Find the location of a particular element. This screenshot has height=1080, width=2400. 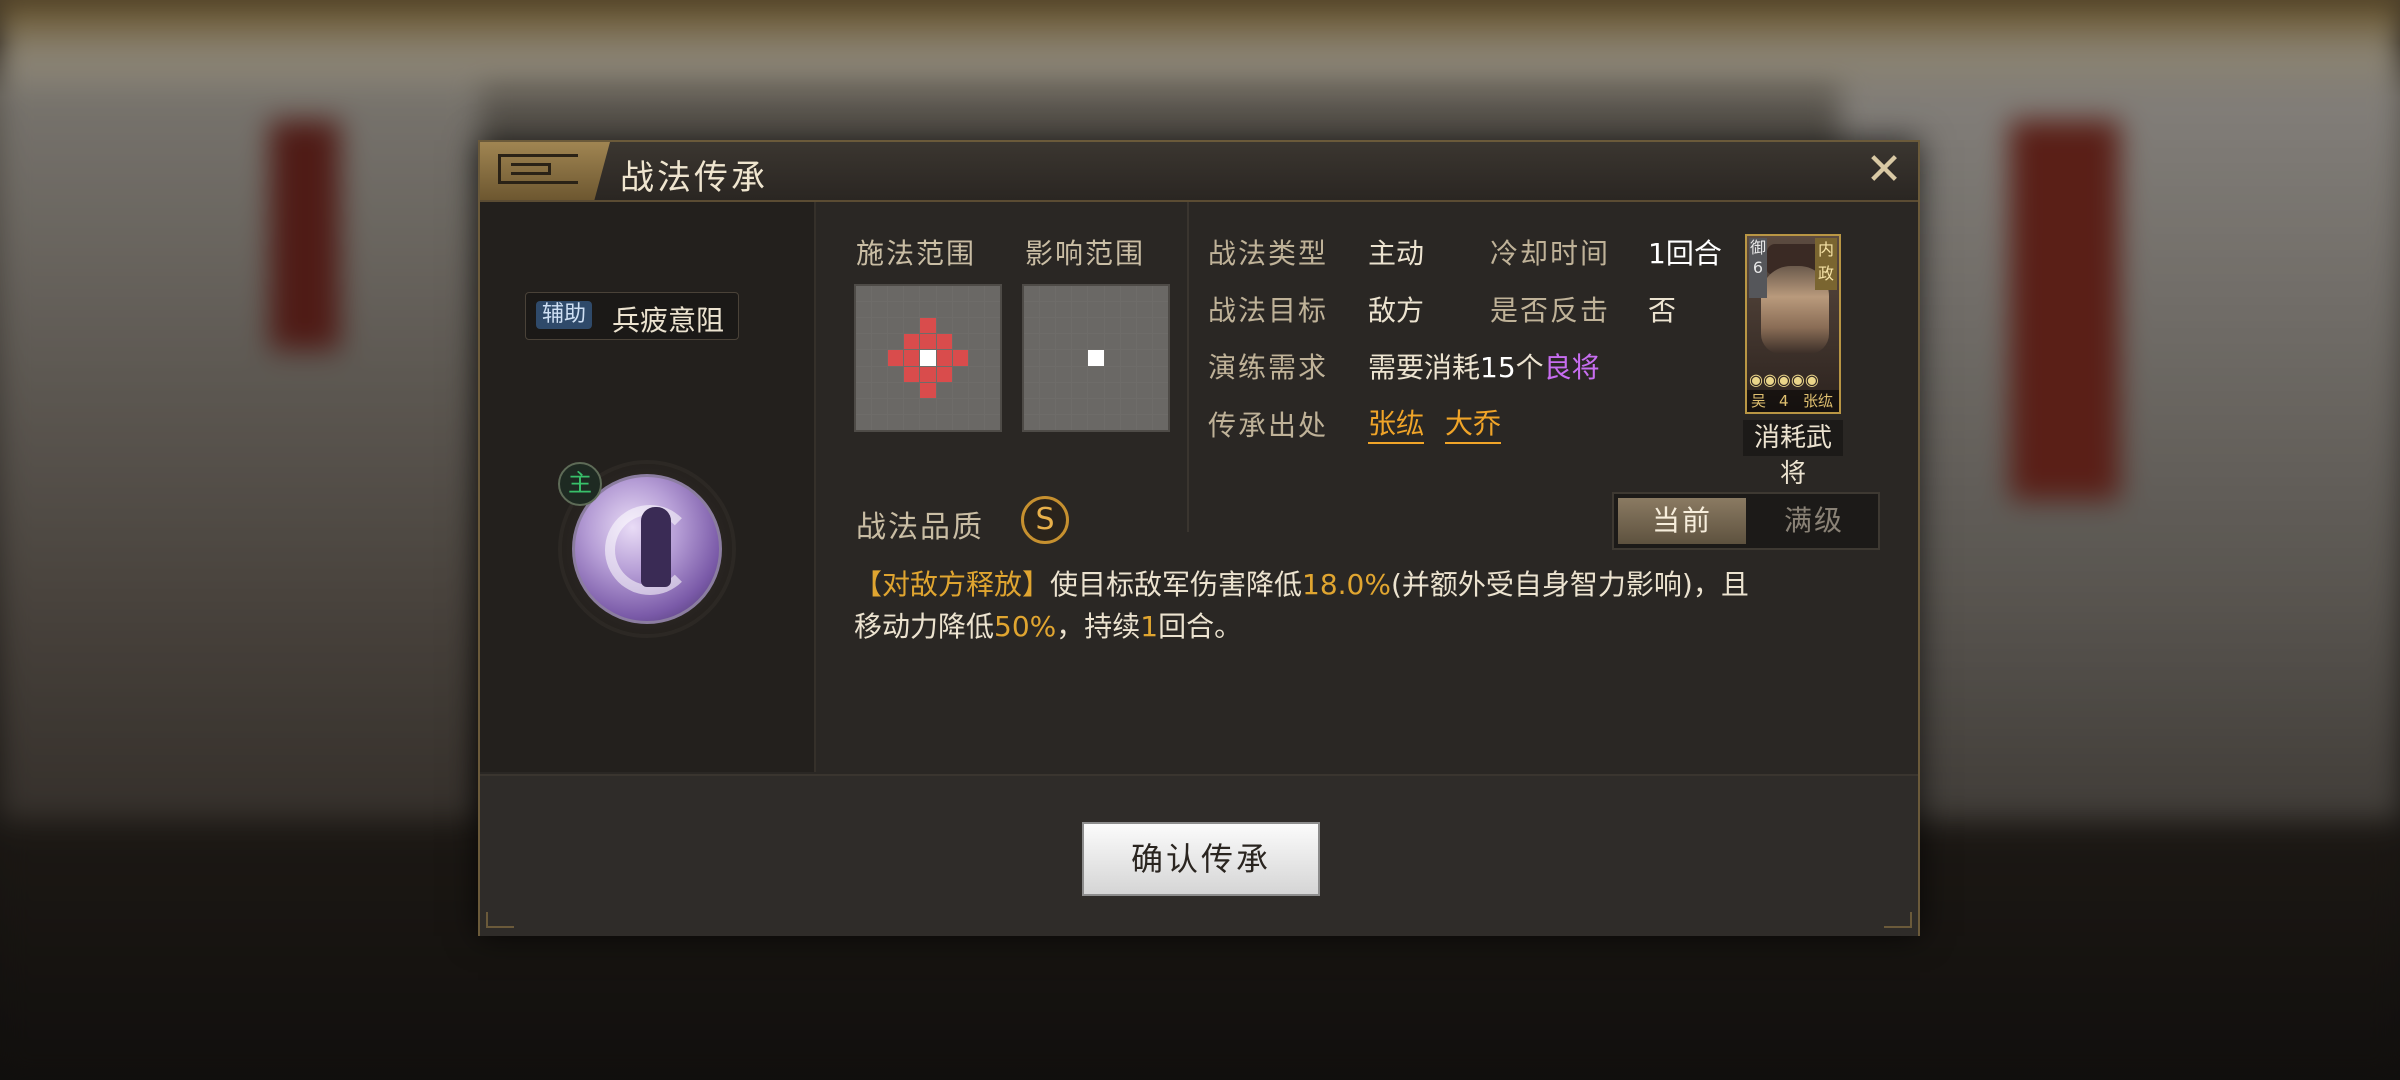

confirm-inherit-button: 确认传承 is located at coordinates (1201, 859).